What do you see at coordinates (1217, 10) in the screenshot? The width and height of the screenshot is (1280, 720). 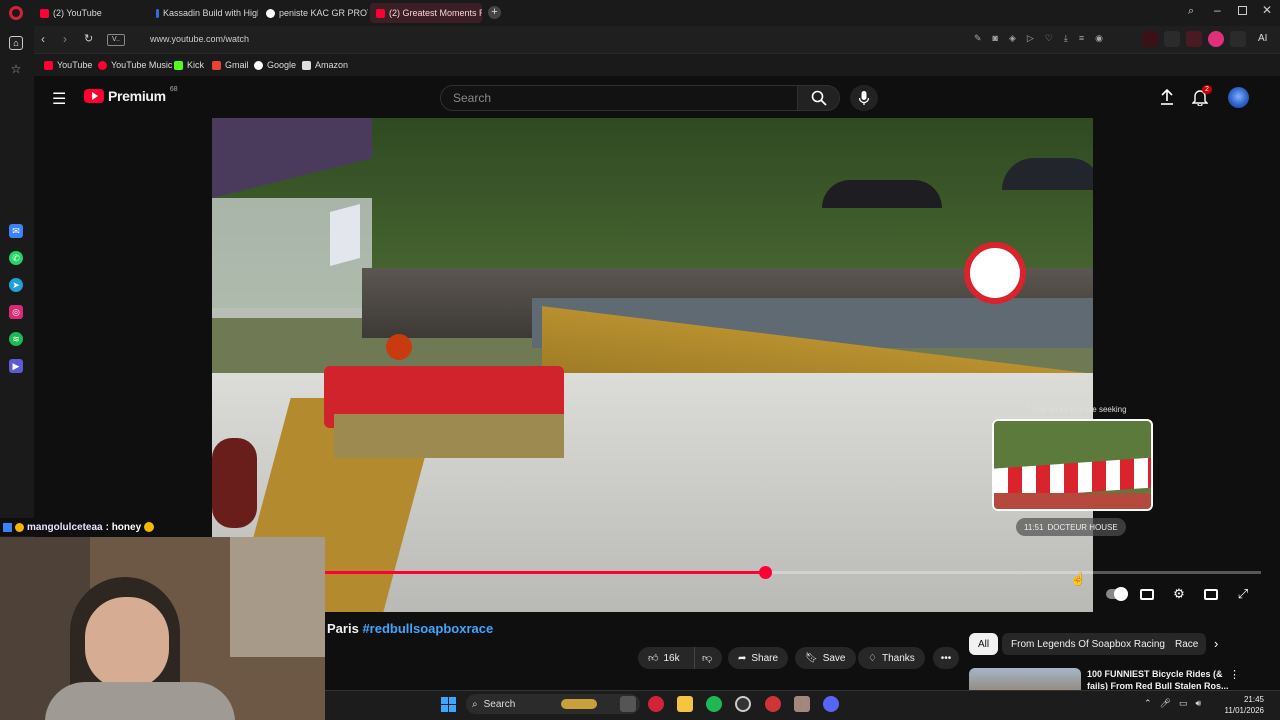 I see `minimize-window-icon: –` at bounding box center [1217, 10].